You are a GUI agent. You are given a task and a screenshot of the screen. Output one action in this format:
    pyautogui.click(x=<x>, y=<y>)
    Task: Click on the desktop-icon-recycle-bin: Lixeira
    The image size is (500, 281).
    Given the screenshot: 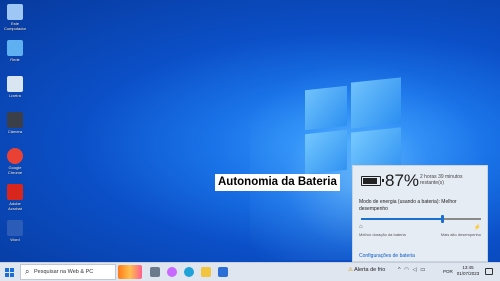 What is the action you would take?
    pyautogui.click(x=15, y=87)
    